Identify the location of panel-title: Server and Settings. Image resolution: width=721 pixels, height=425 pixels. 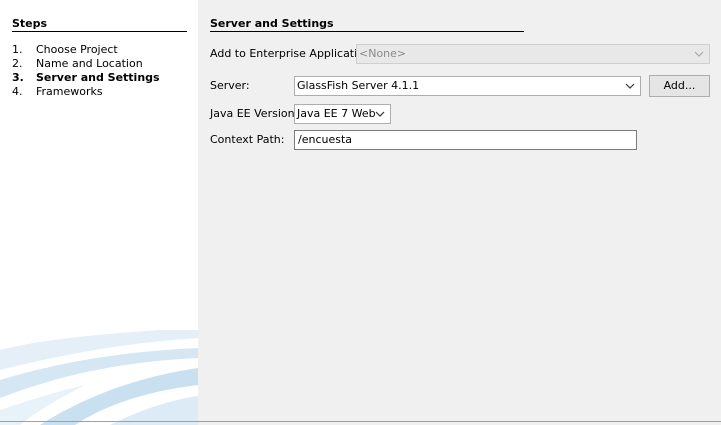
(367, 24).